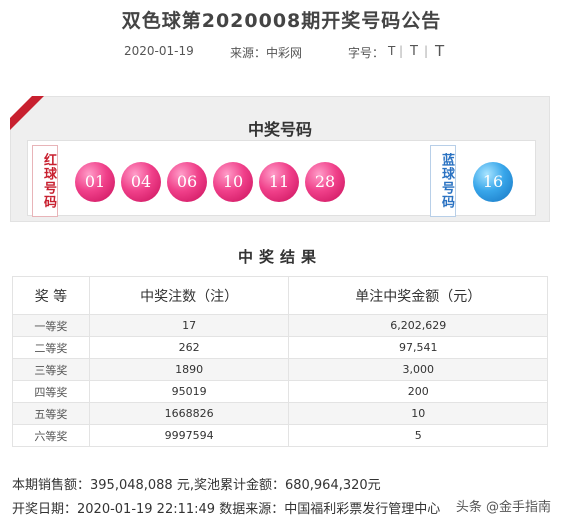 The width and height of the screenshot is (563, 521). I want to click on source-watermark: 头条 @金手指南, so click(503, 505).